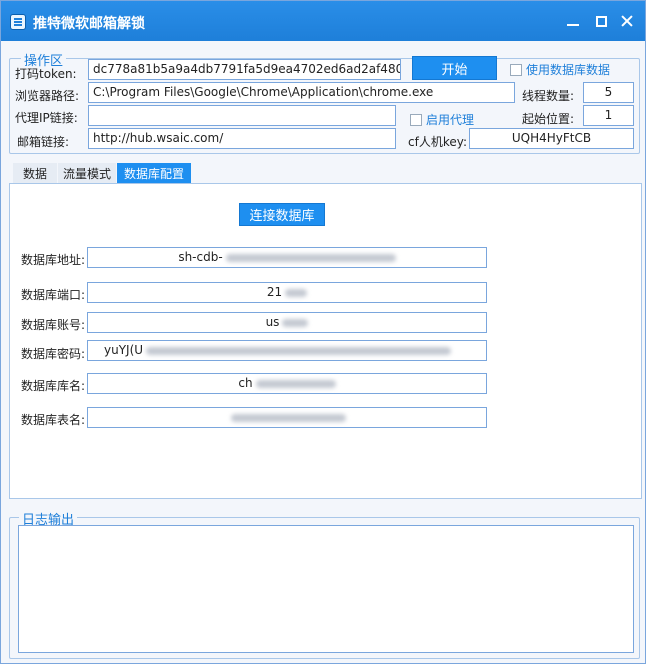  I want to click on tab-data: 数据, so click(35, 173).